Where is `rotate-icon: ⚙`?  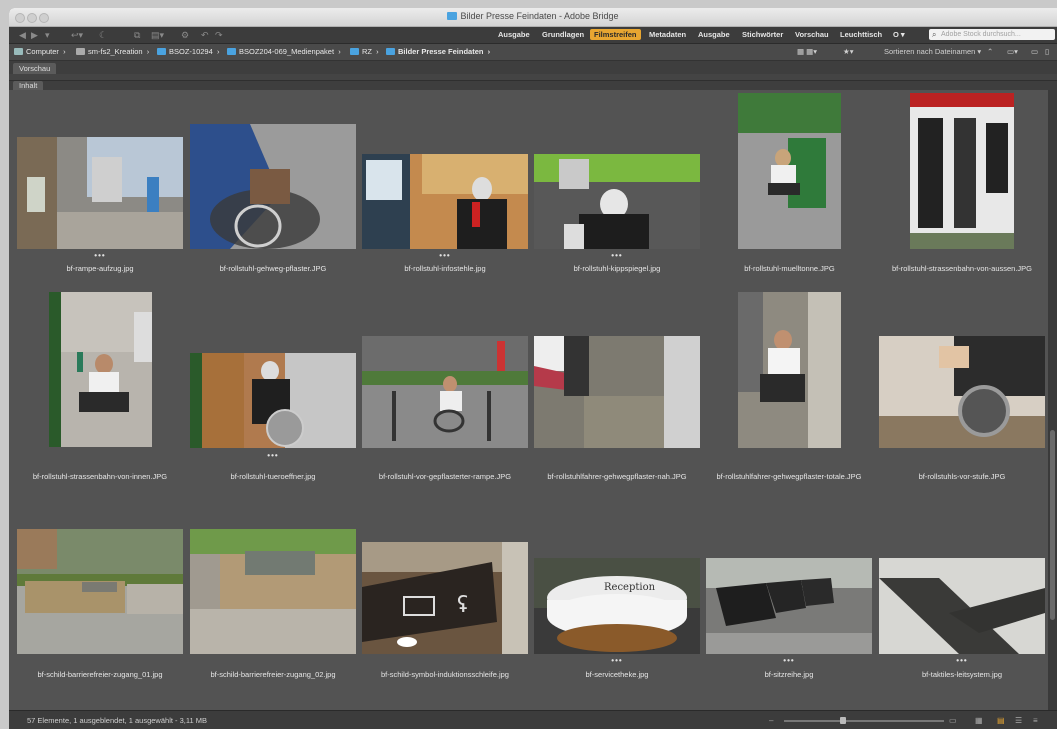 rotate-icon: ⚙ is located at coordinates (185, 35).